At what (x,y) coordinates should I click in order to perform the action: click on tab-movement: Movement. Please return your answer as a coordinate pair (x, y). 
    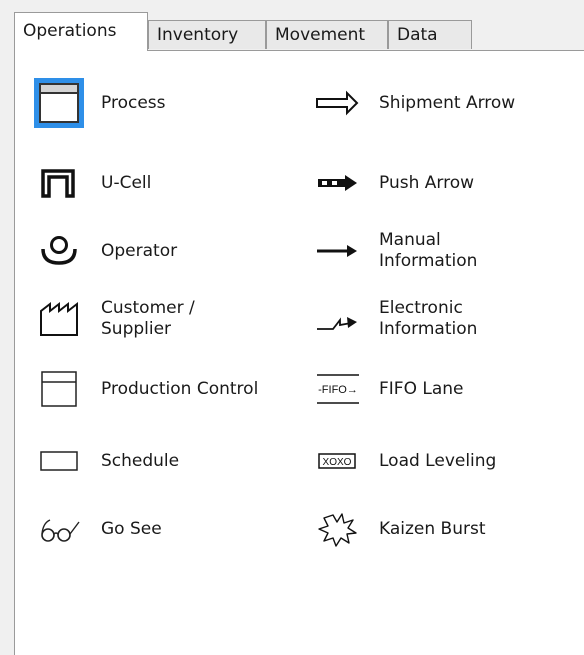
    Looking at the image, I should click on (327, 34).